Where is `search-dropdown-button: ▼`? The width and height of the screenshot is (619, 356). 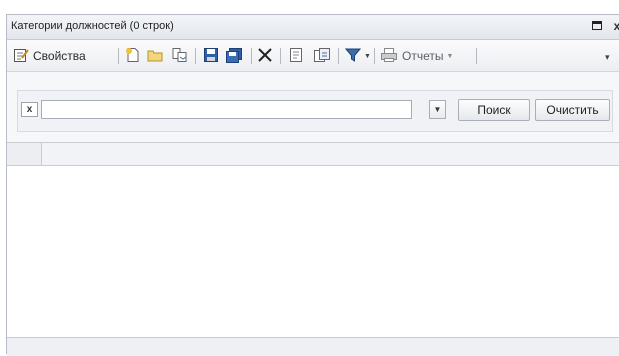
search-dropdown-button: ▼ is located at coordinates (437, 109).